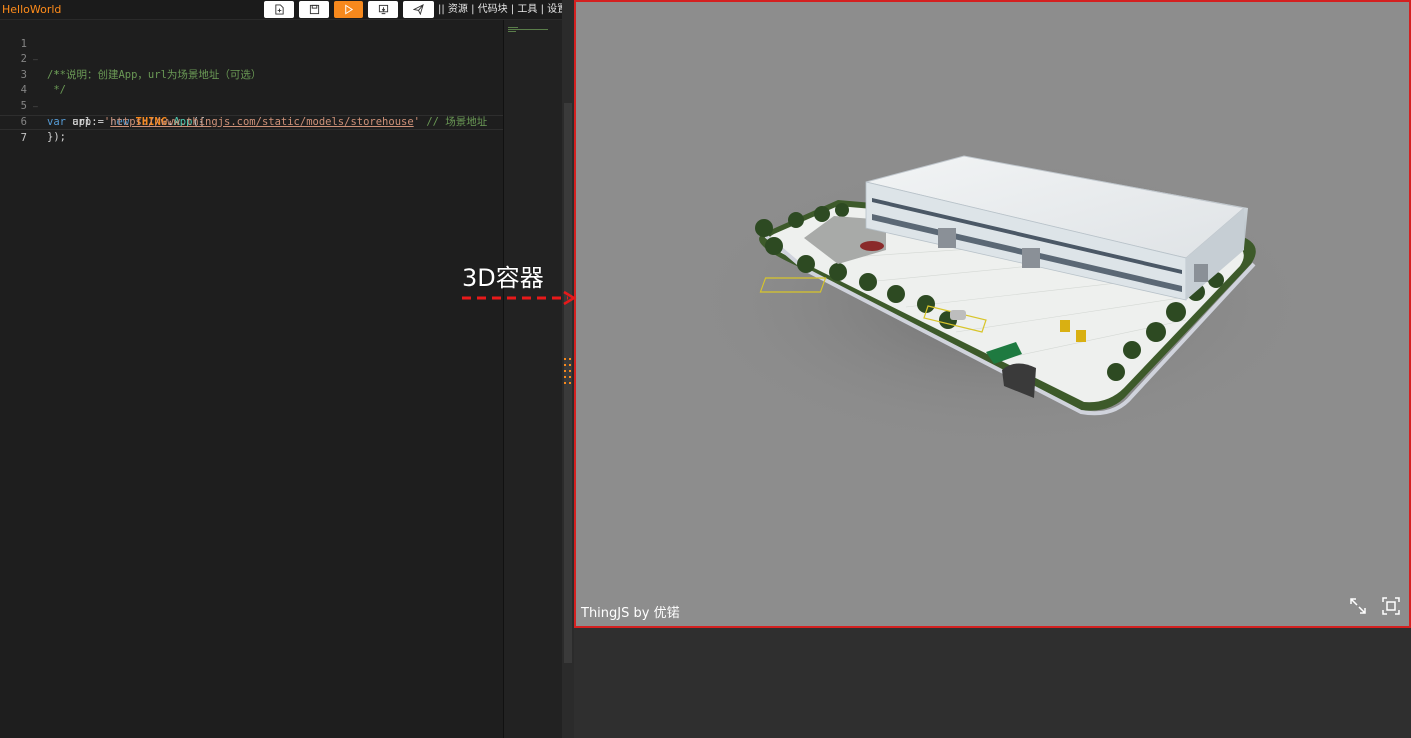 The image size is (1411, 738). I want to click on code-line: 3 */, so click(251, 74).